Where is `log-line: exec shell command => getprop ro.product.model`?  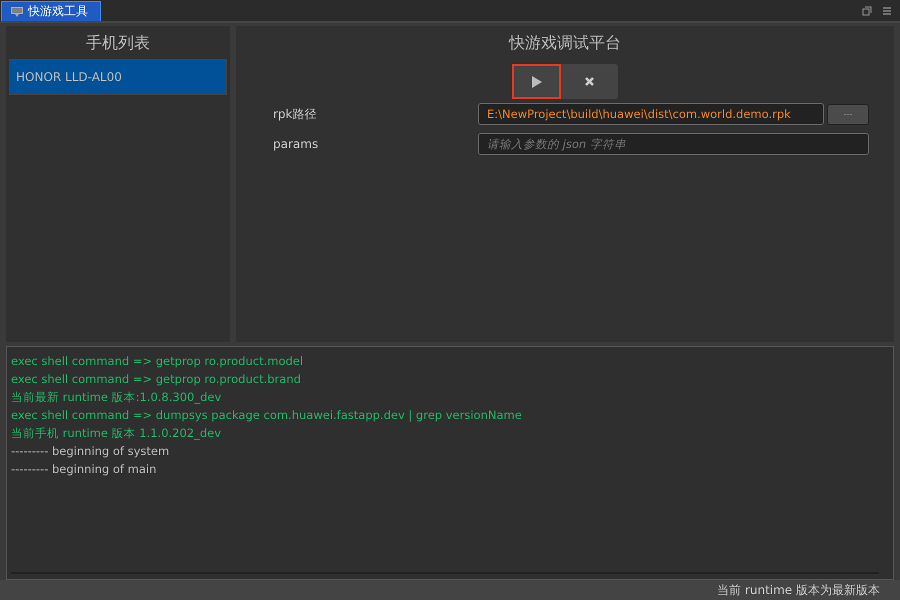
log-line: exec shell command => getprop ro.product.model is located at coordinates (157, 361).